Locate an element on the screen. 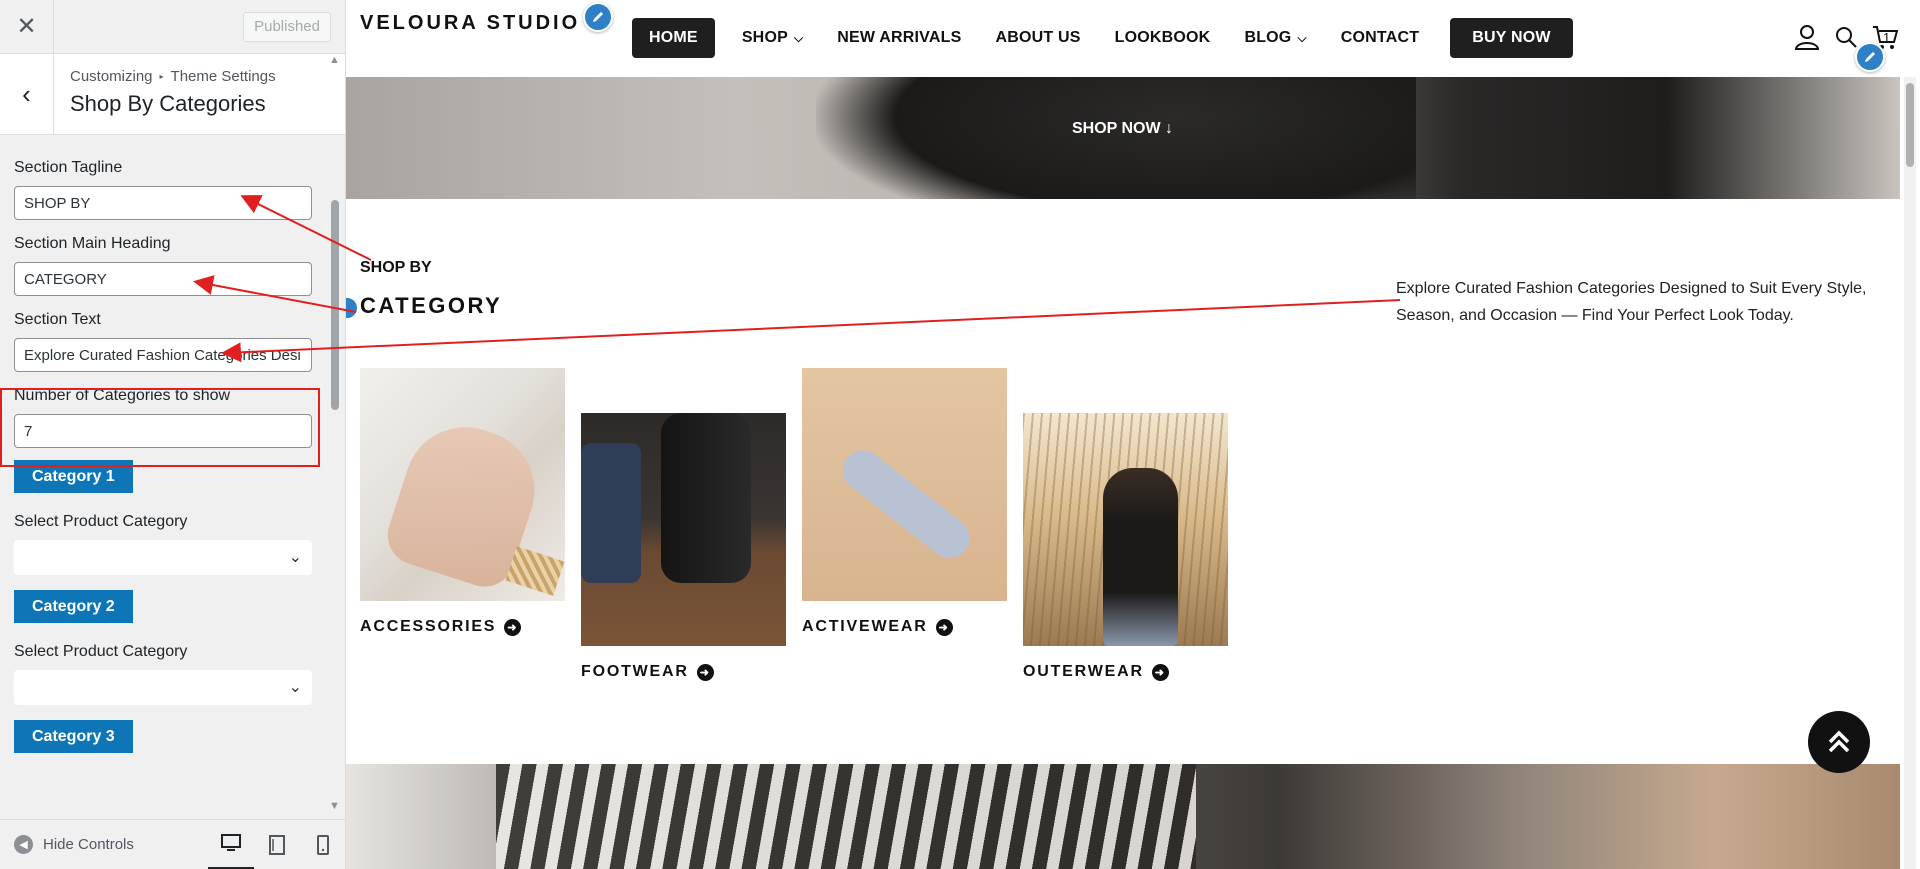  desktop-preview-button is located at coordinates (231, 844).